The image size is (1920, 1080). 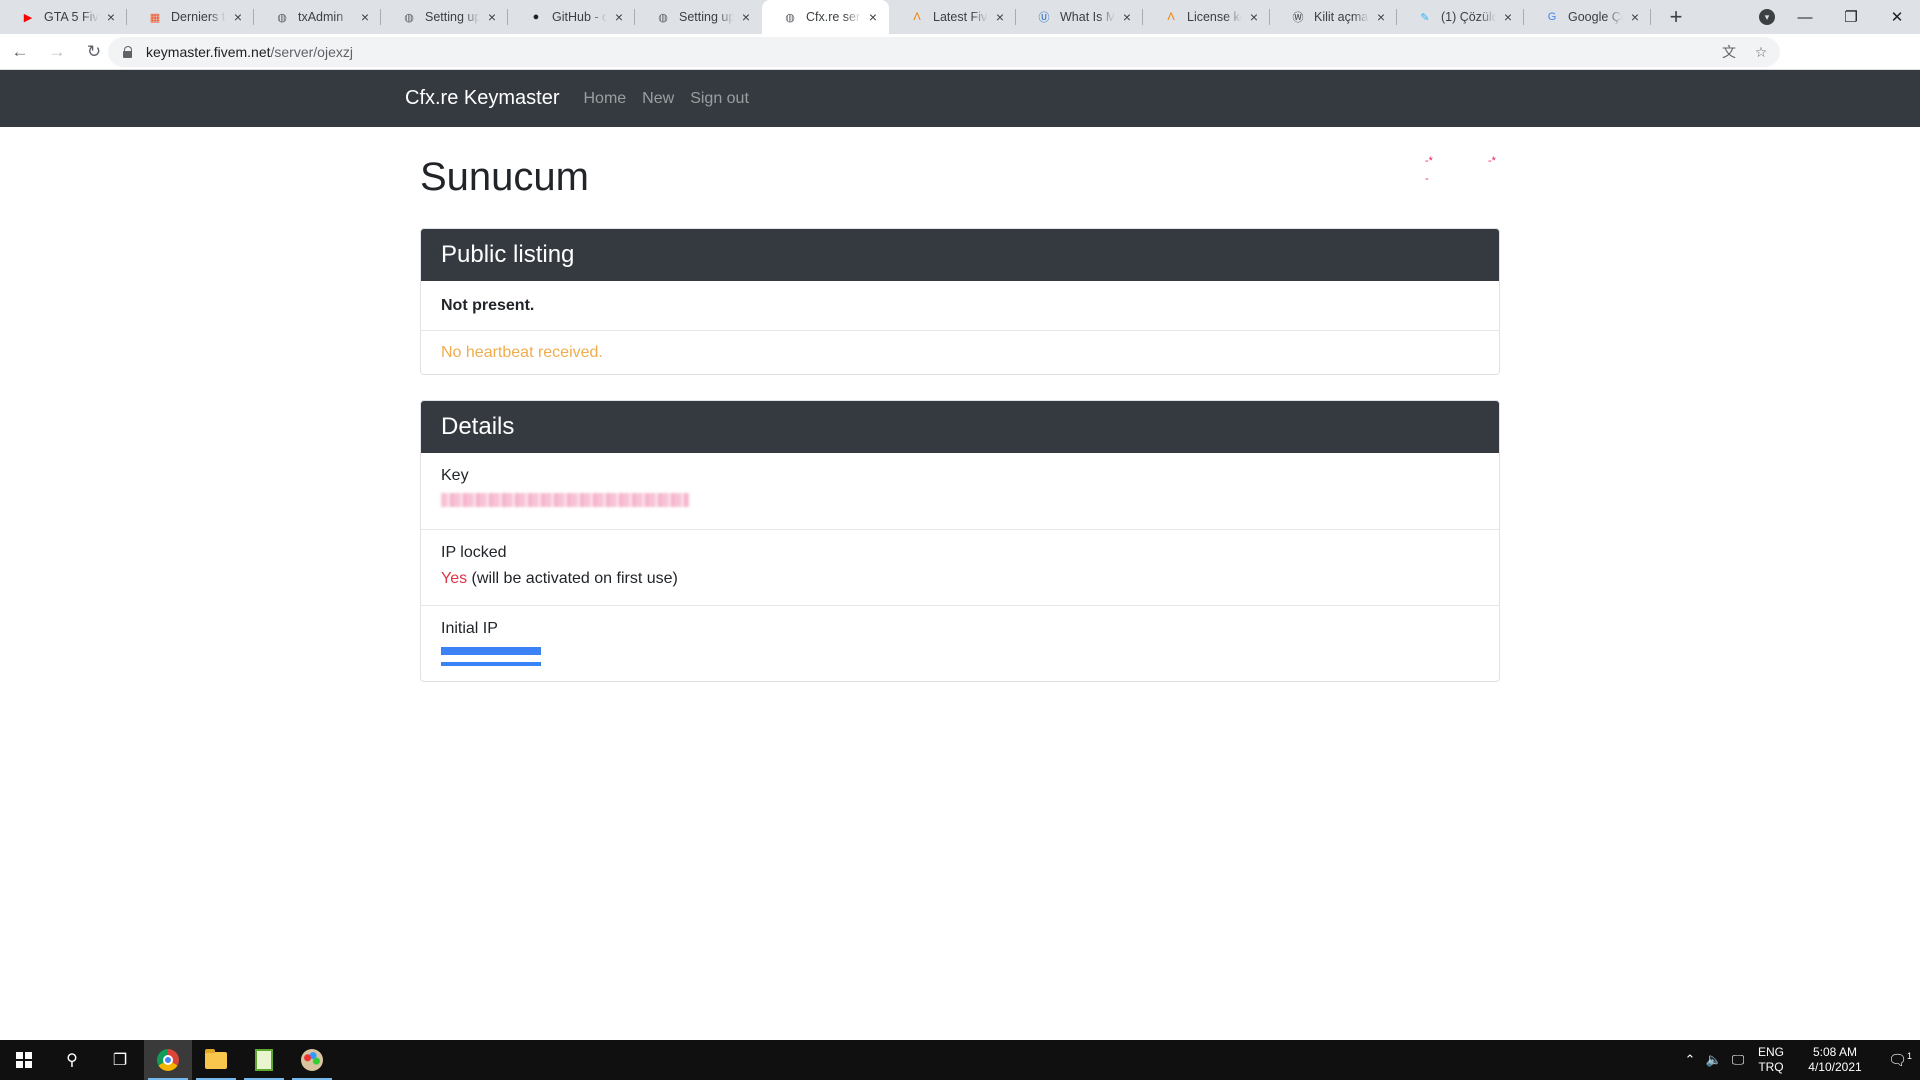 I want to click on search-button: ⚲, so click(x=72, y=1060).